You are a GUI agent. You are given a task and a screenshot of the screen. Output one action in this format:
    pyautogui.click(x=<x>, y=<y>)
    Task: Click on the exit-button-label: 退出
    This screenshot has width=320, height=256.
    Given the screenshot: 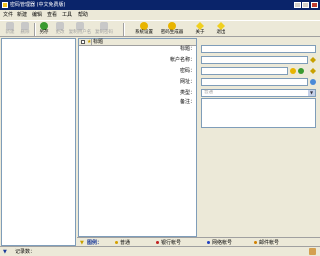 What is the action you would take?
    pyautogui.click(x=221, y=32)
    